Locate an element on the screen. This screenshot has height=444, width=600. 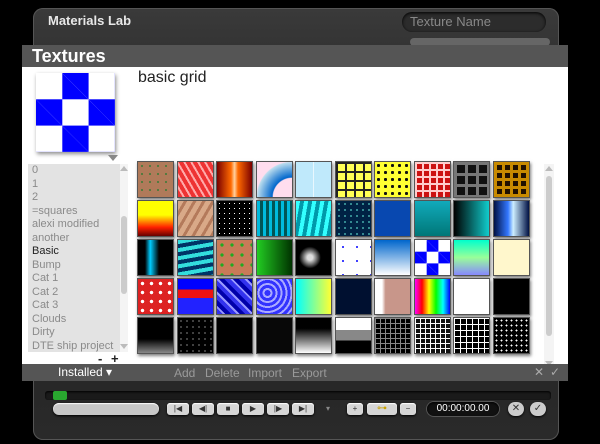
category-item: Bump is located at coordinates (74, 266).